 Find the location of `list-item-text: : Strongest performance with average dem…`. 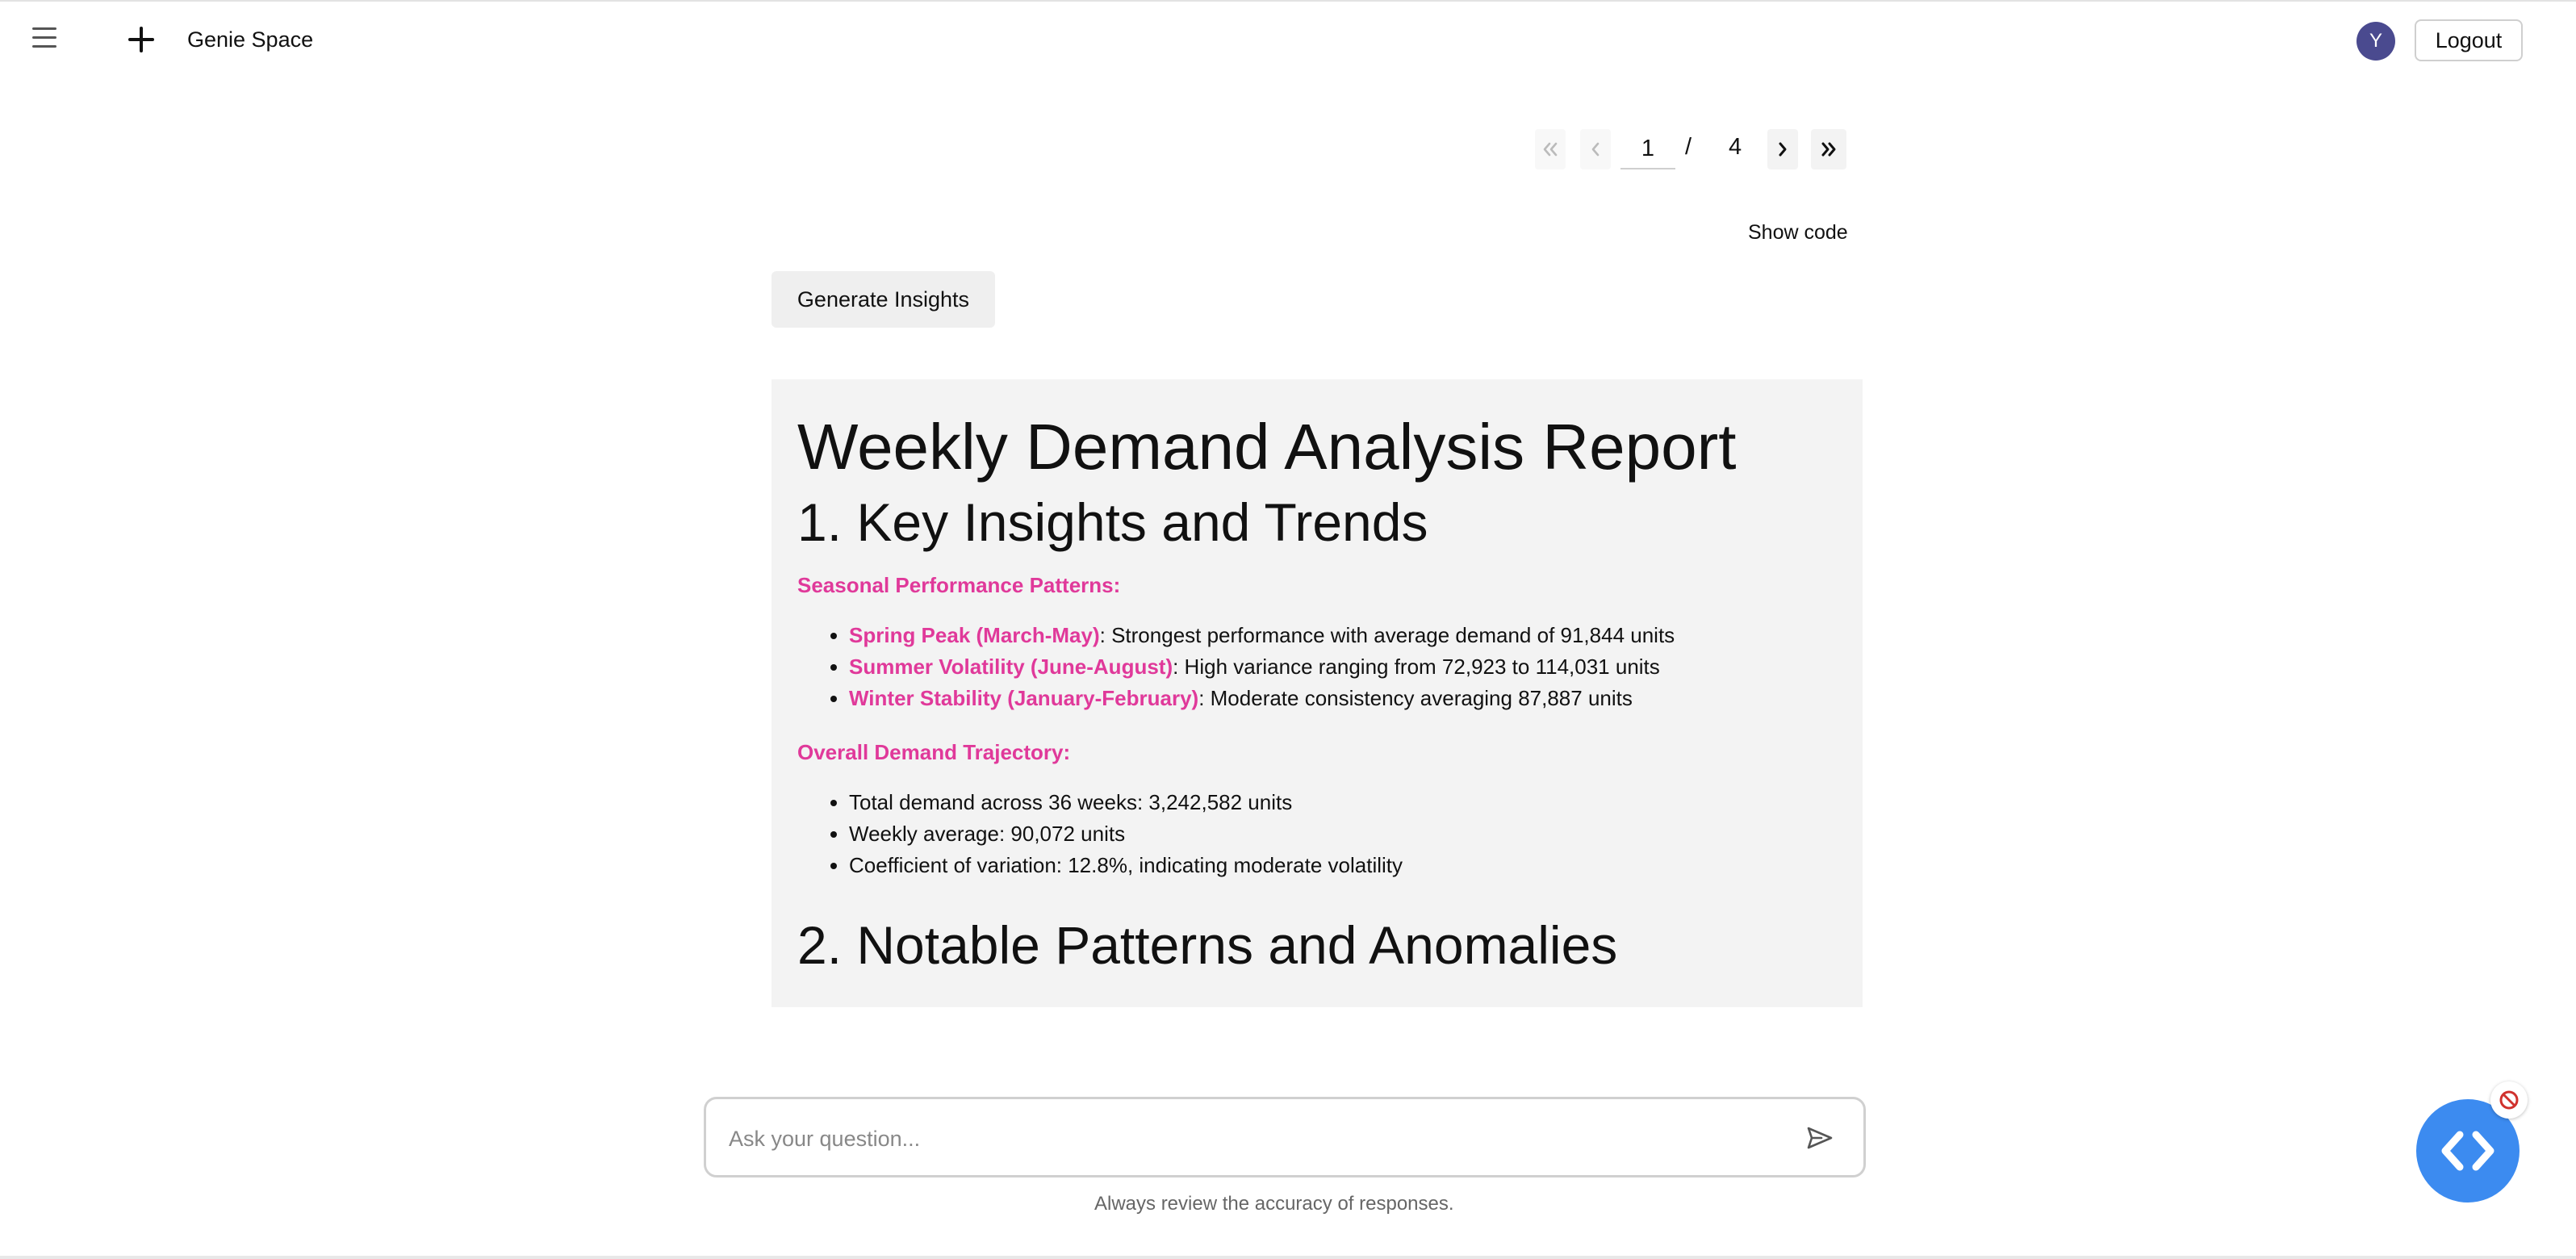

list-item-text: : Strongest performance with average dem… is located at coordinates (1387, 635).